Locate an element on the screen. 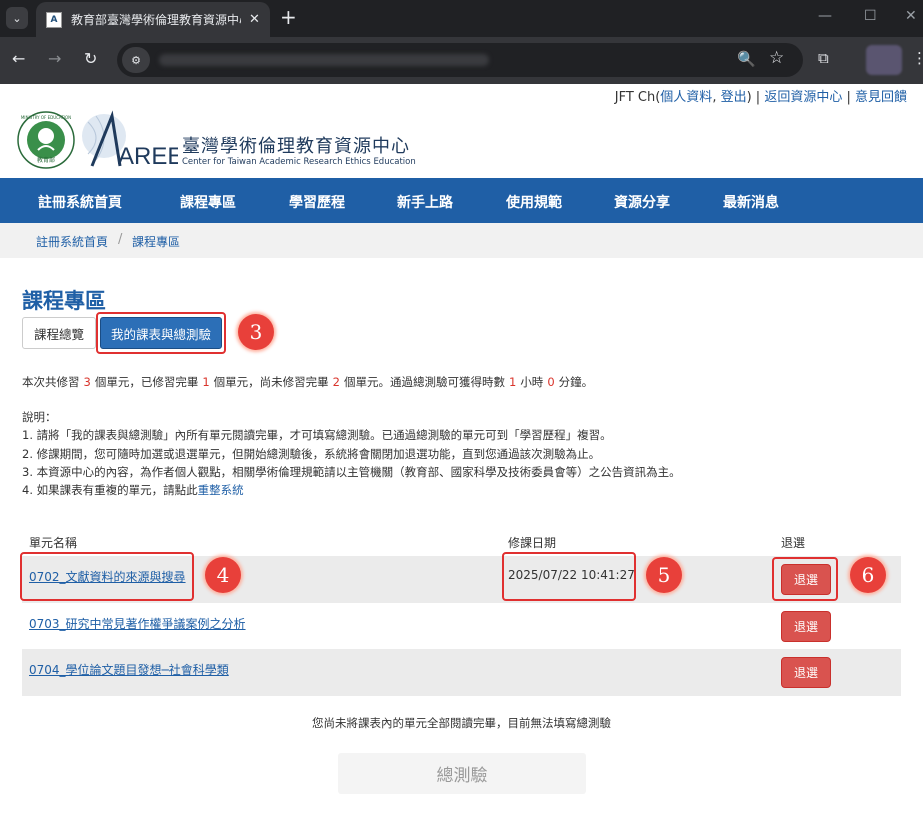 The width and height of the screenshot is (923, 832). summary-text: 個單元，已修習完畢 is located at coordinates (146, 382).